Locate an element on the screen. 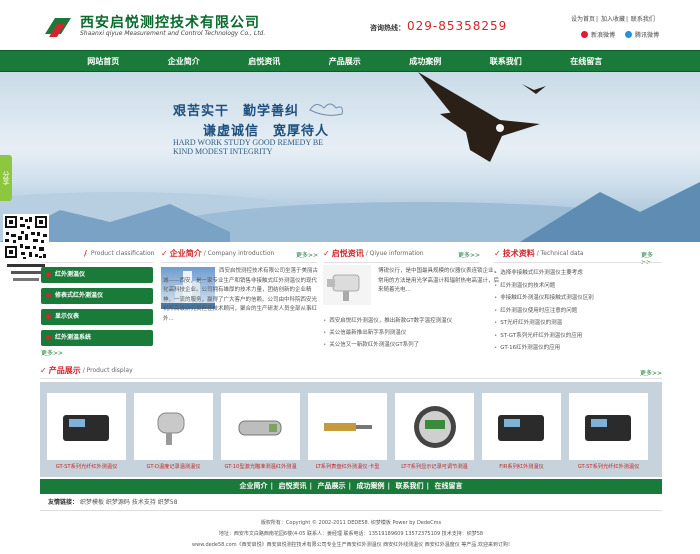 The height and width of the screenshot is (554, 700). tech-item: 非接触红外测温仪和接触式测温仪区别 is located at coordinates (578, 298).